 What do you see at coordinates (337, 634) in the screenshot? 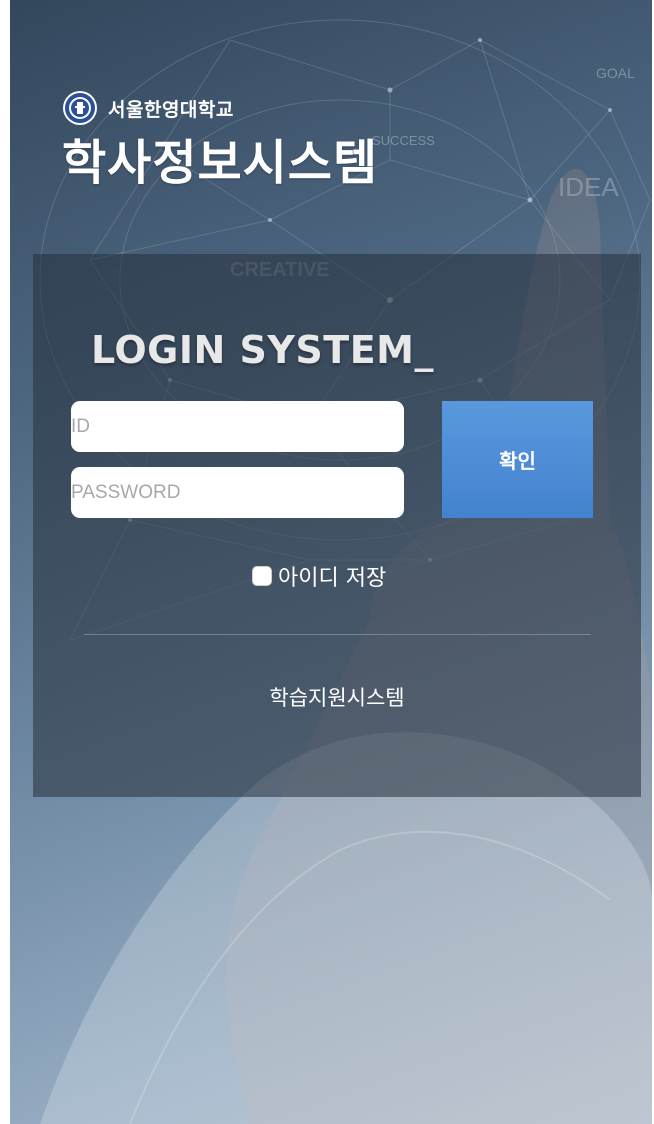
I see `divider` at bounding box center [337, 634].